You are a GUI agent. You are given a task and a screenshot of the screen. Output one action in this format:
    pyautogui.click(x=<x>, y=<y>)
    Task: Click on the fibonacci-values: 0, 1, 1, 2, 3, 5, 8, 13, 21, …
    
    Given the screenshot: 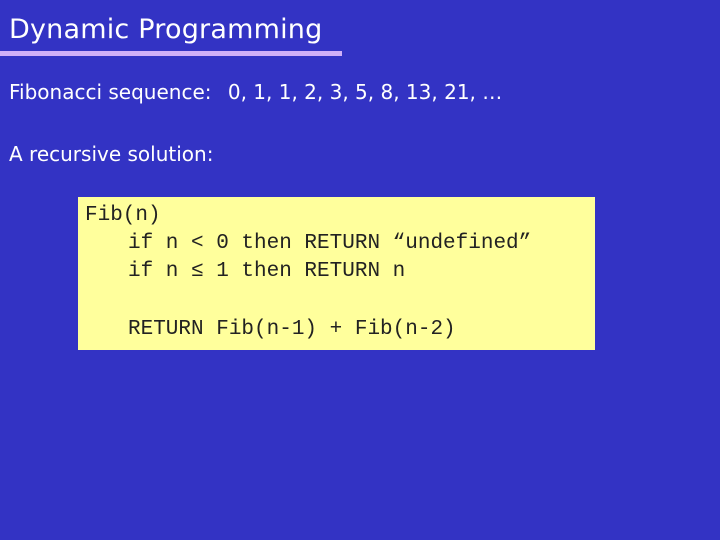 What is the action you would take?
    pyautogui.click(x=365, y=92)
    